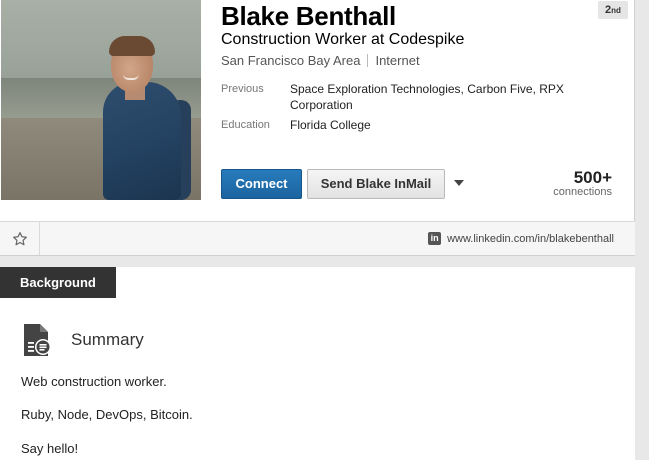 This screenshot has width=649, height=460. I want to click on education-row: Education Florida College, so click(398, 125).